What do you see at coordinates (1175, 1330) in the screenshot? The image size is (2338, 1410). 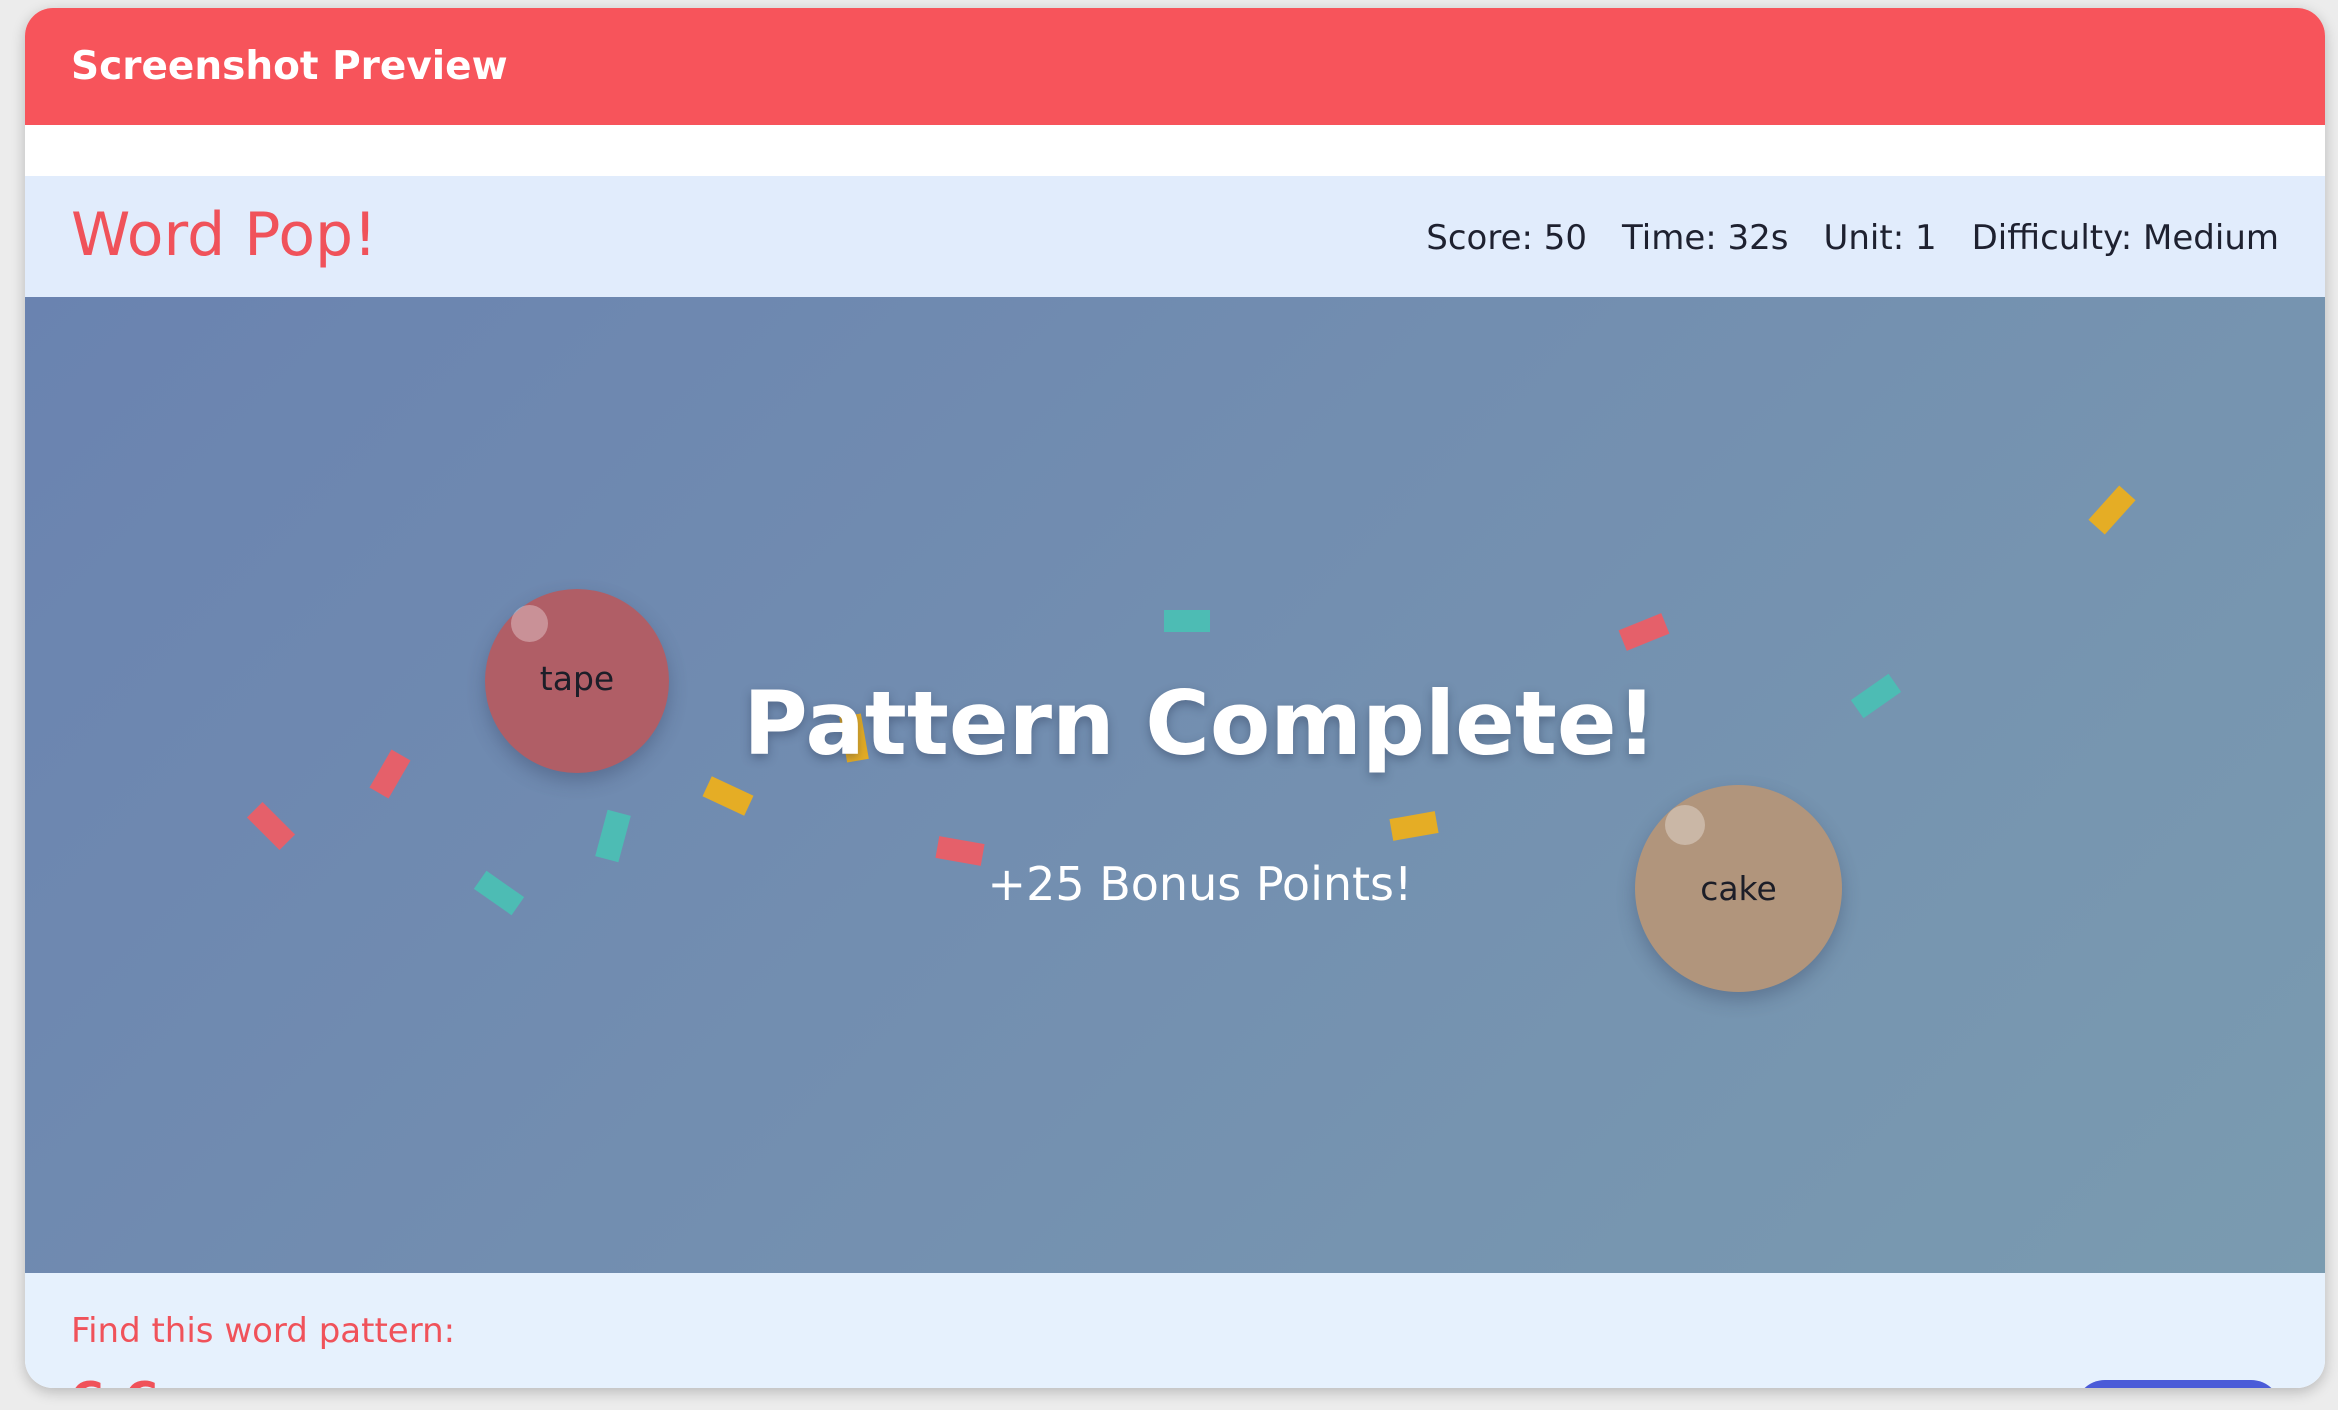 I see `pattern-panel: Find this word pattern: C_C` at bounding box center [1175, 1330].